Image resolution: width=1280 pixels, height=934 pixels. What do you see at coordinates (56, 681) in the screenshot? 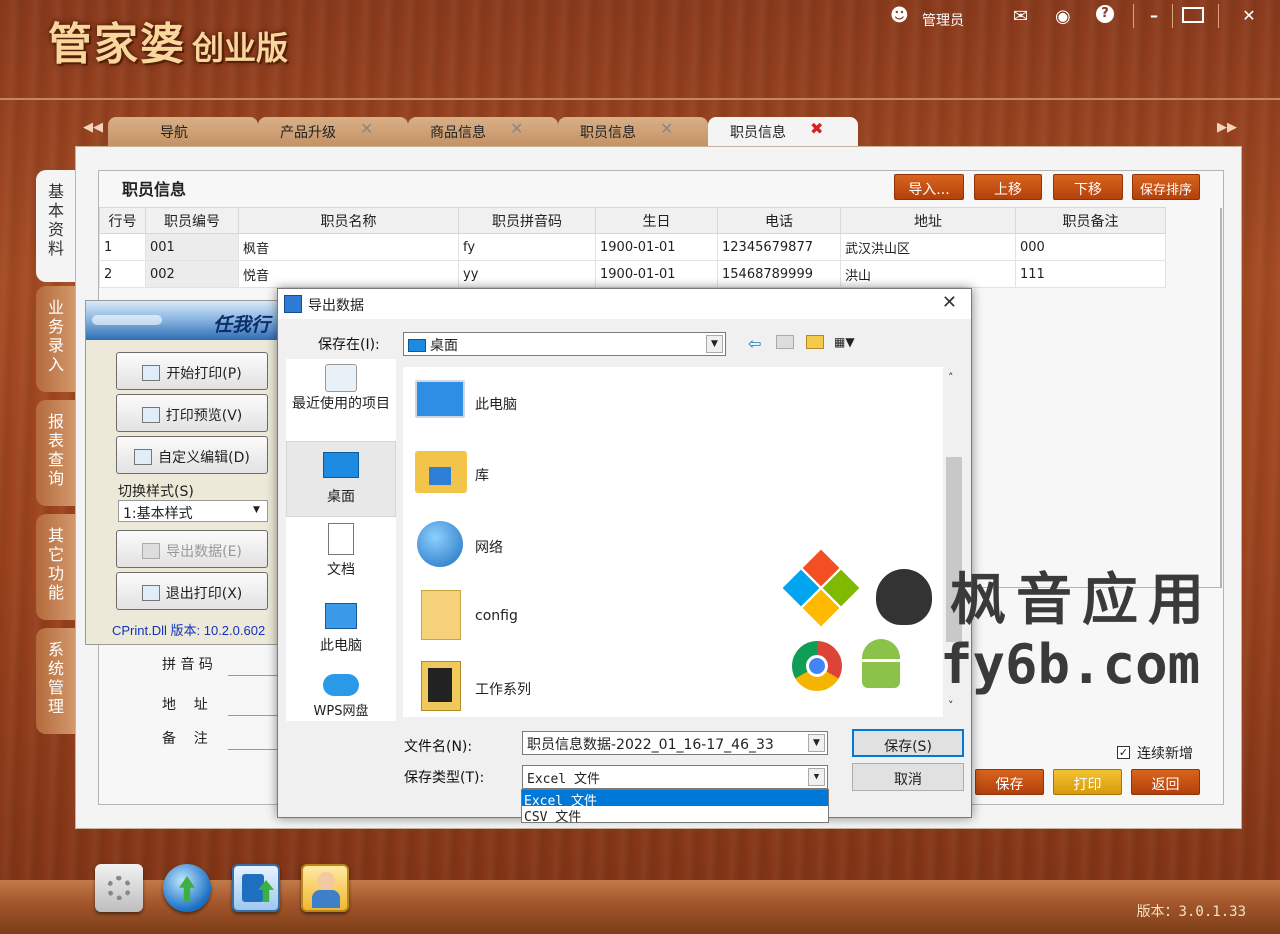
I see `side-tab-system-admin: 系统管理` at bounding box center [56, 681].